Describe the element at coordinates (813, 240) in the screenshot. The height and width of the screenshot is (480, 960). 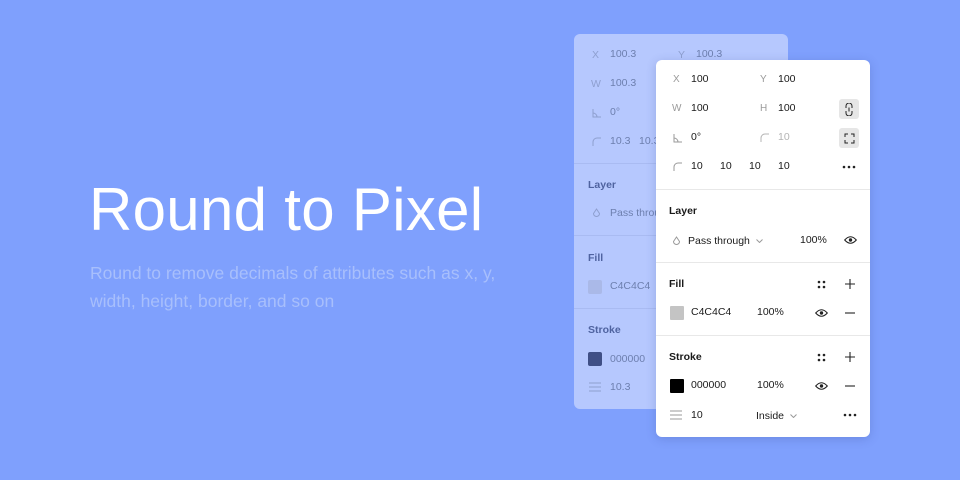
I see `layer-opacity-field: 100%` at that location.